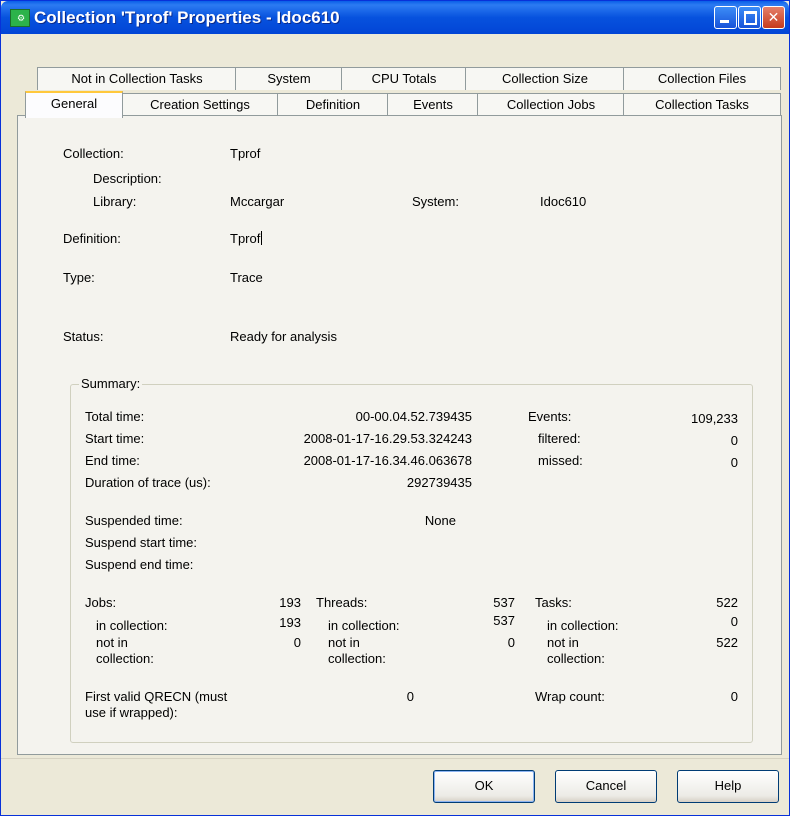 Image resolution: width=790 pixels, height=816 pixels. I want to click on jobs-not-in-value: 0, so click(297, 642).